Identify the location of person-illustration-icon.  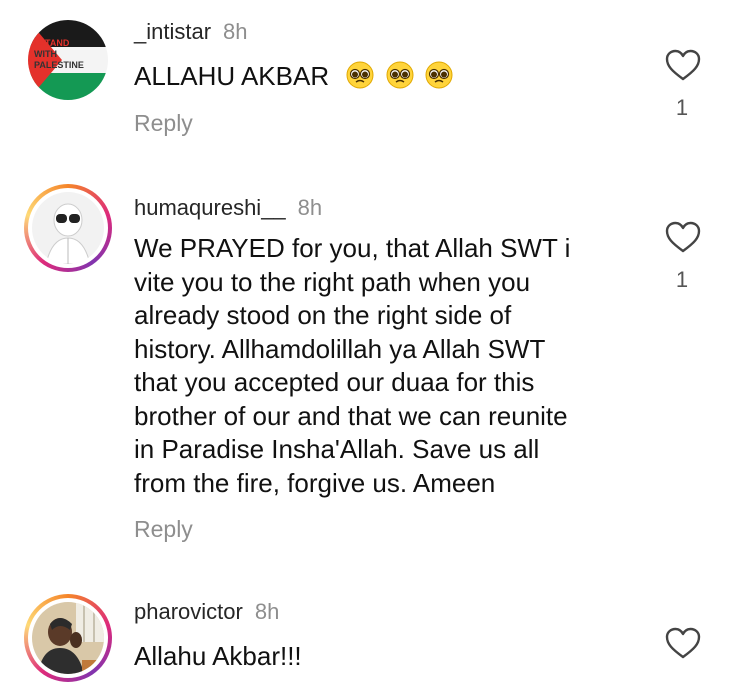
(68, 228).